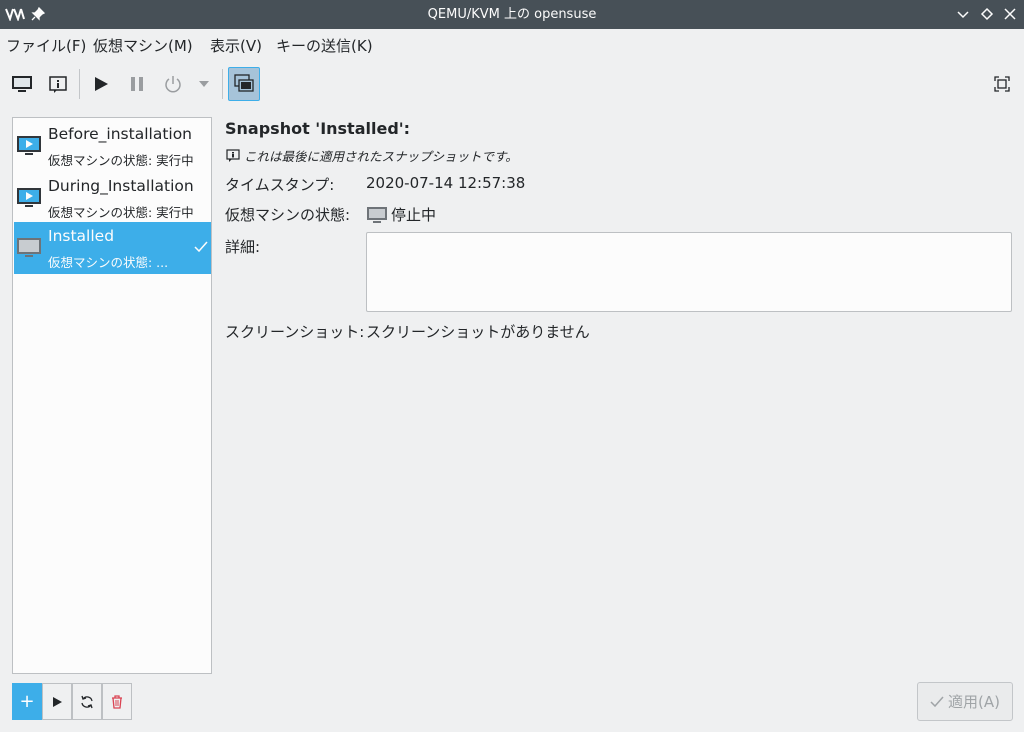  What do you see at coordinates (446, 183) in the screenshot?
I see `timestamp-value: 2020-07-14 12:57:38` at bounding box center [446, 183].